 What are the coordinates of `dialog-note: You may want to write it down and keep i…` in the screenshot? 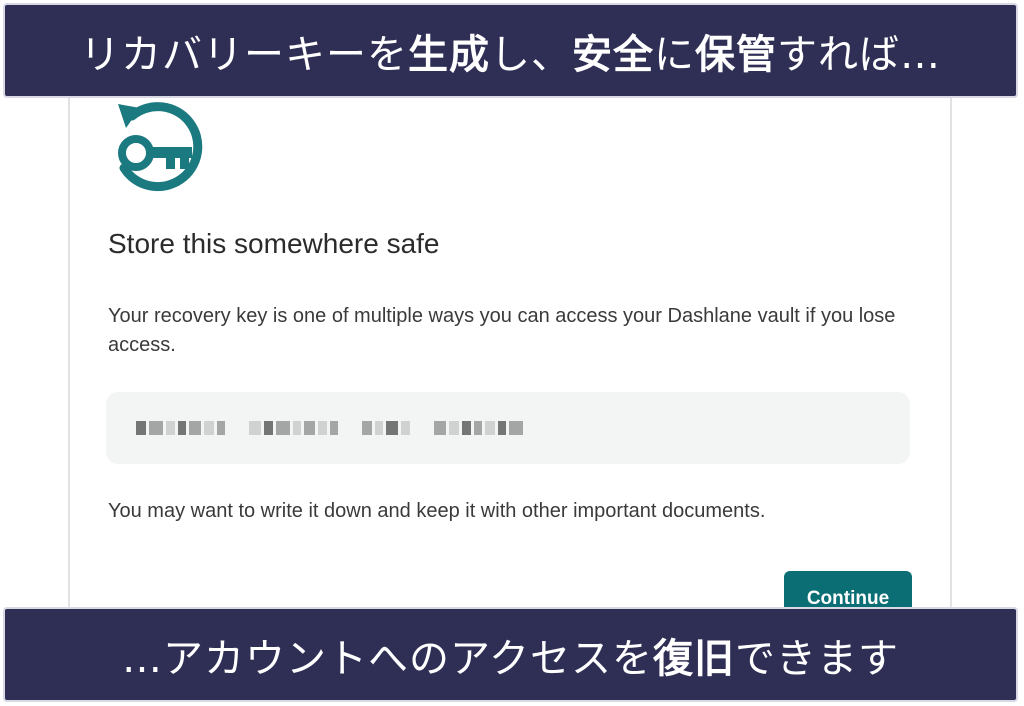 It's located at (437, 511).